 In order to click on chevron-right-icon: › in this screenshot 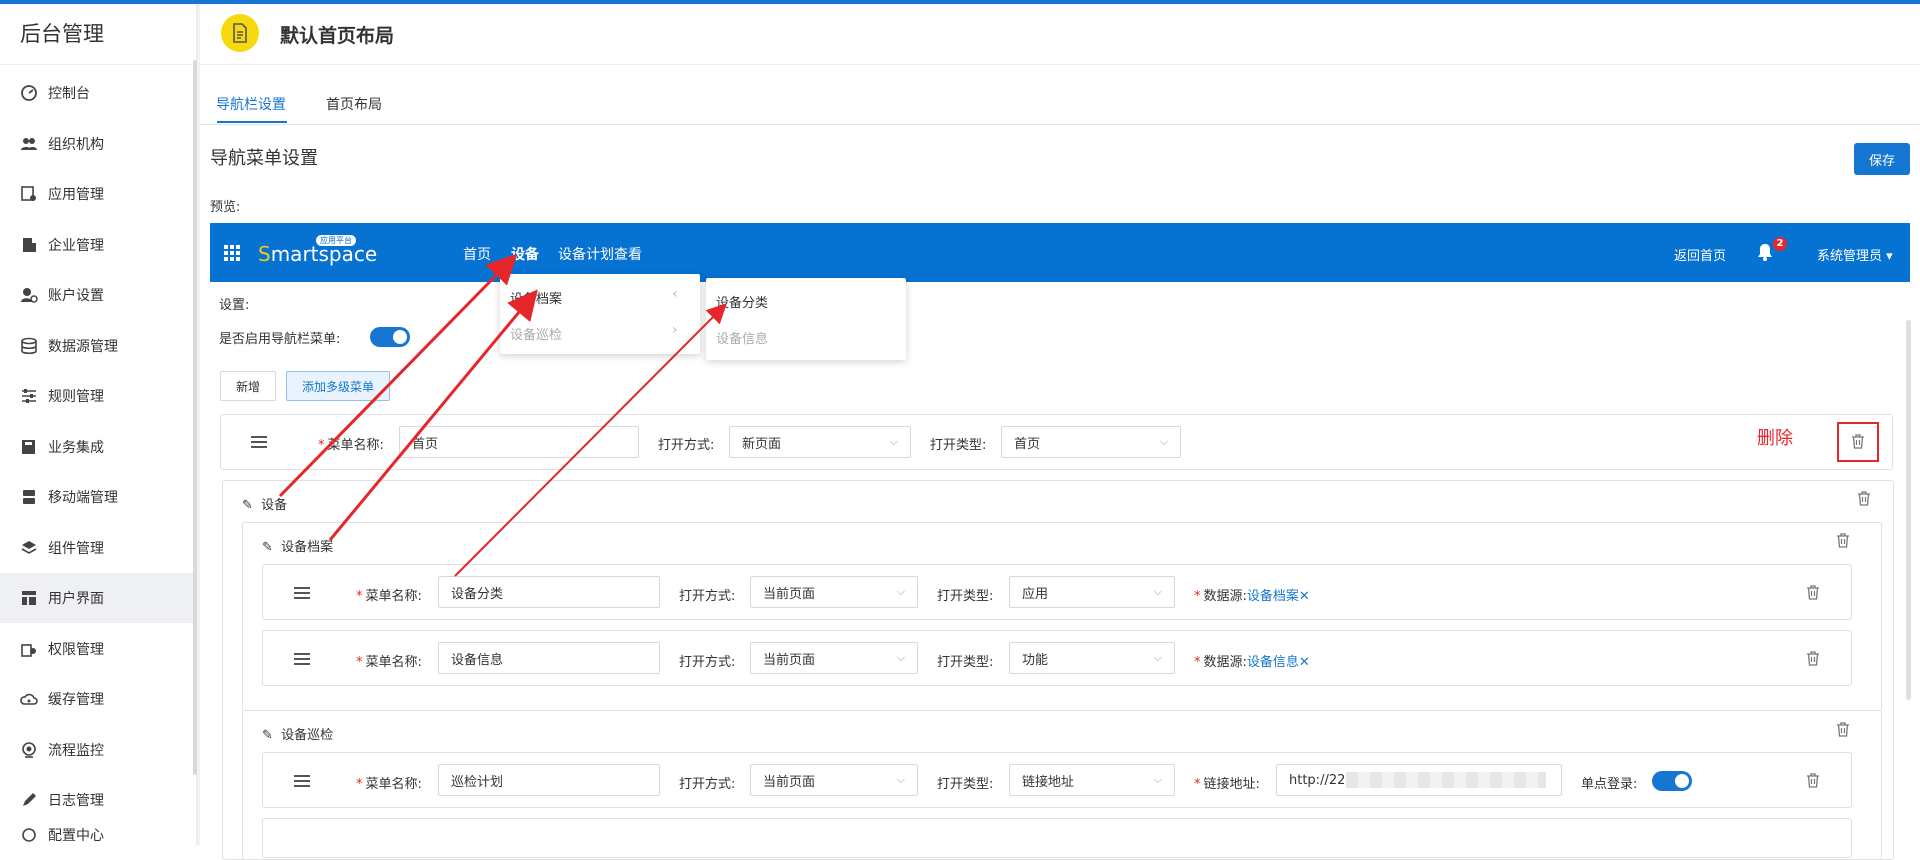, I will do `click(675, 330)`.